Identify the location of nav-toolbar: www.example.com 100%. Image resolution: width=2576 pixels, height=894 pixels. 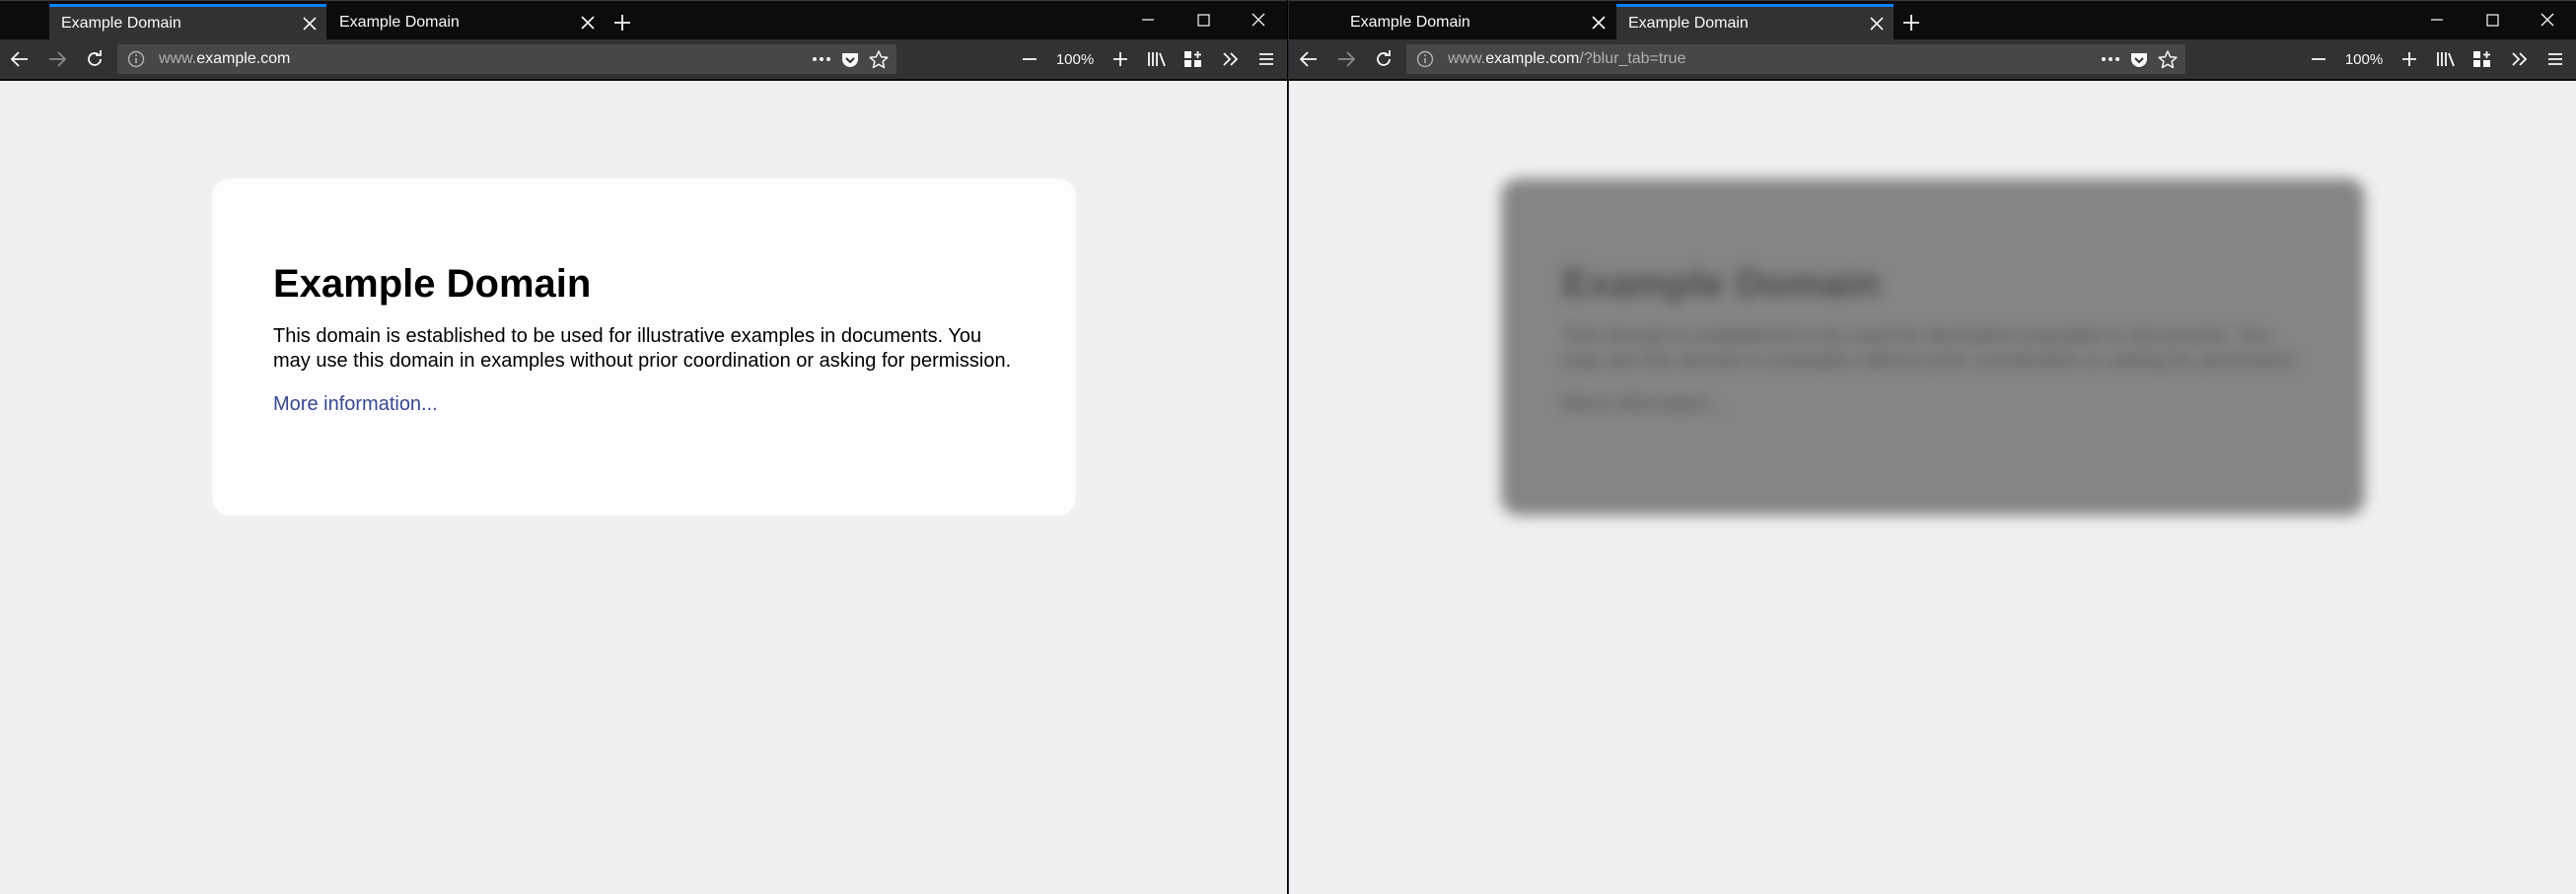
(643, 60).